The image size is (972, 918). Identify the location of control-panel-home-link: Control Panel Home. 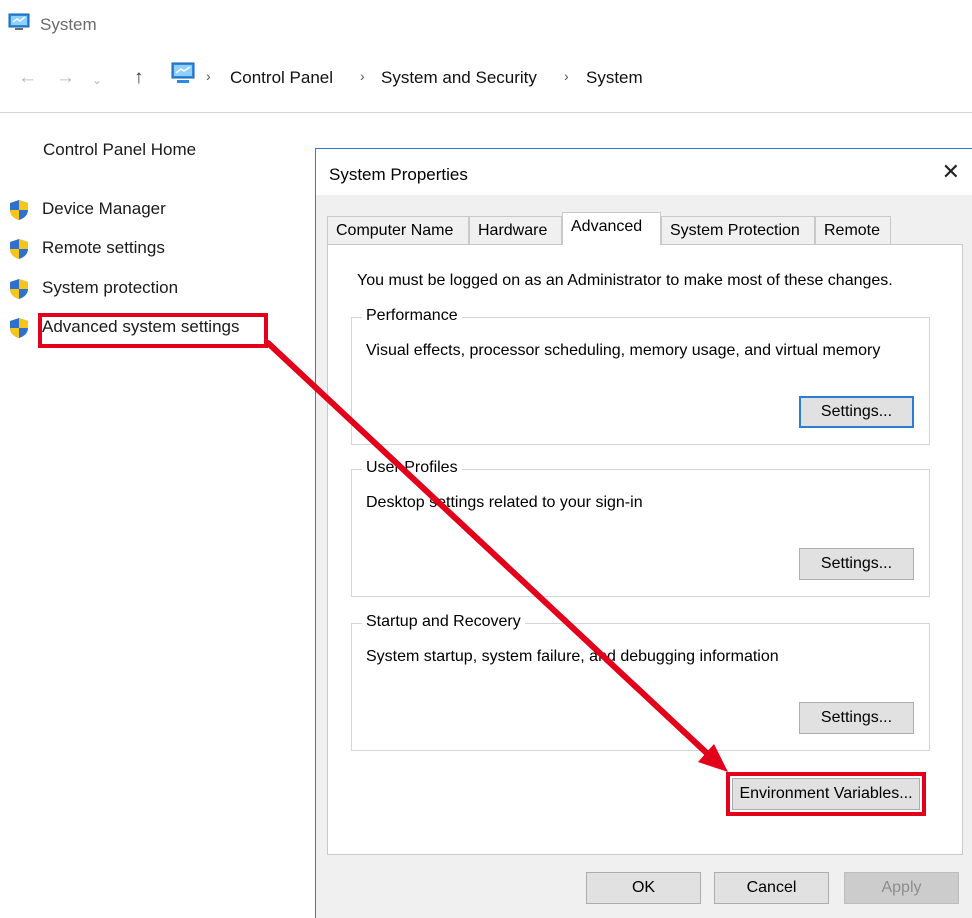
(119, 150).